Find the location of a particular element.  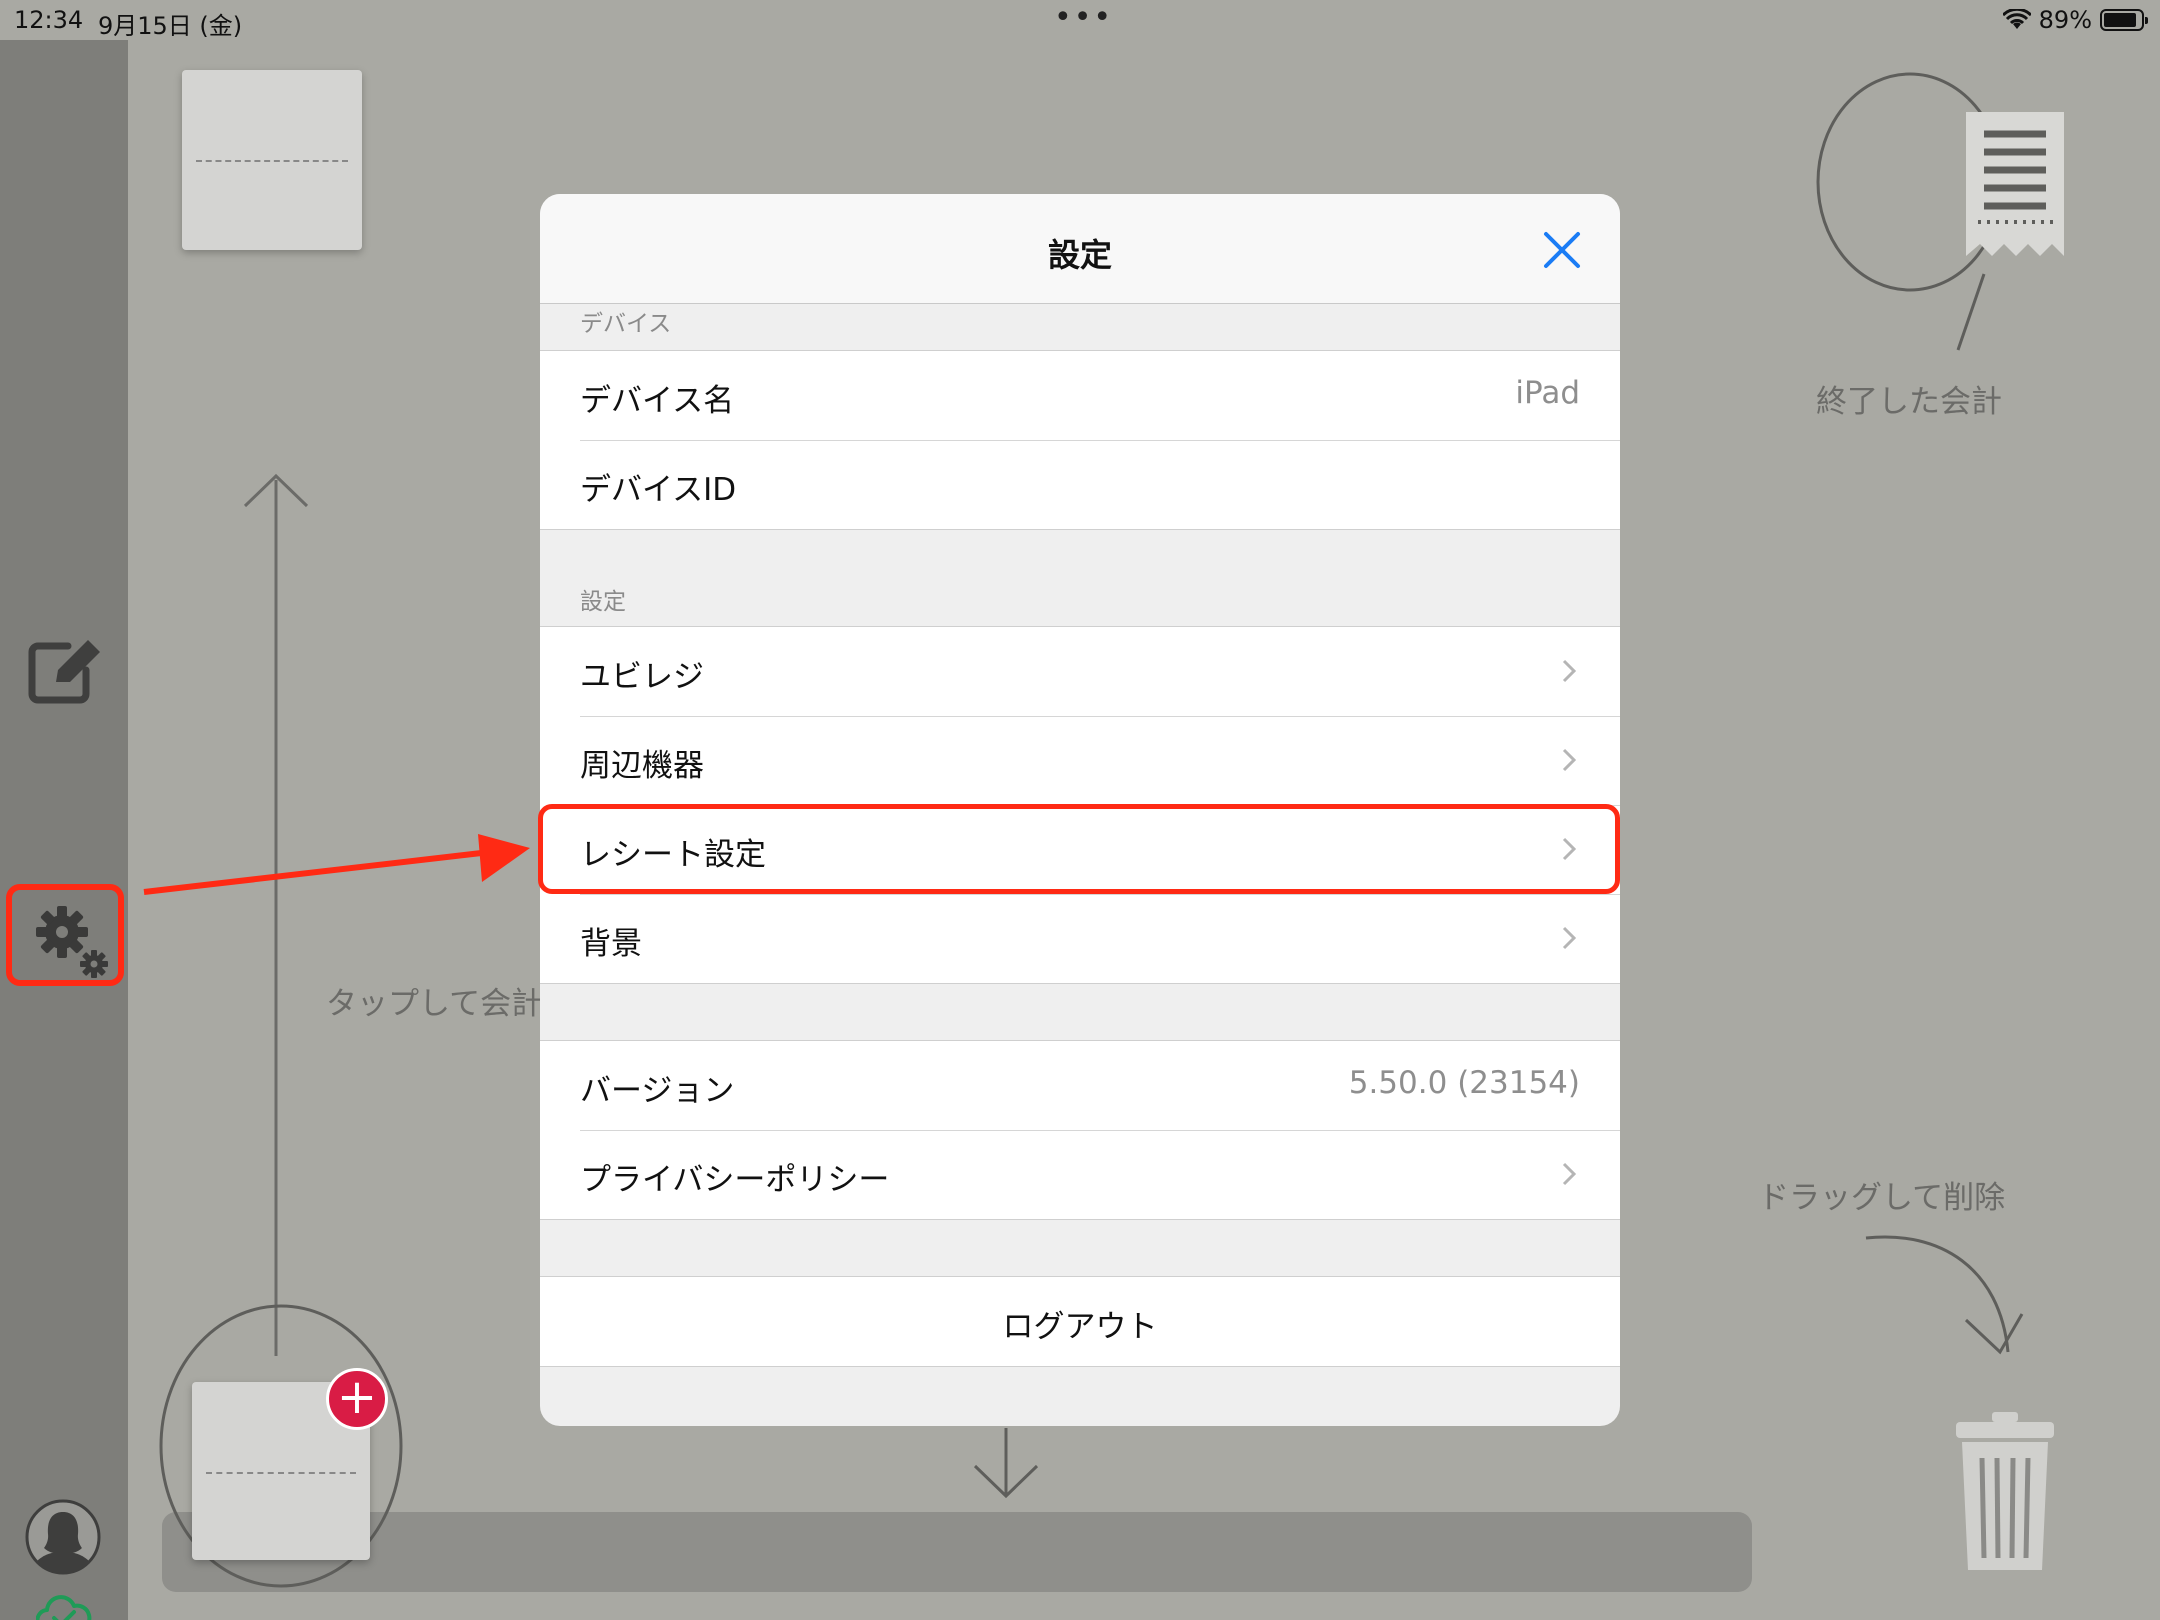

add-order-button: + is located at coordinates (357, 1399).